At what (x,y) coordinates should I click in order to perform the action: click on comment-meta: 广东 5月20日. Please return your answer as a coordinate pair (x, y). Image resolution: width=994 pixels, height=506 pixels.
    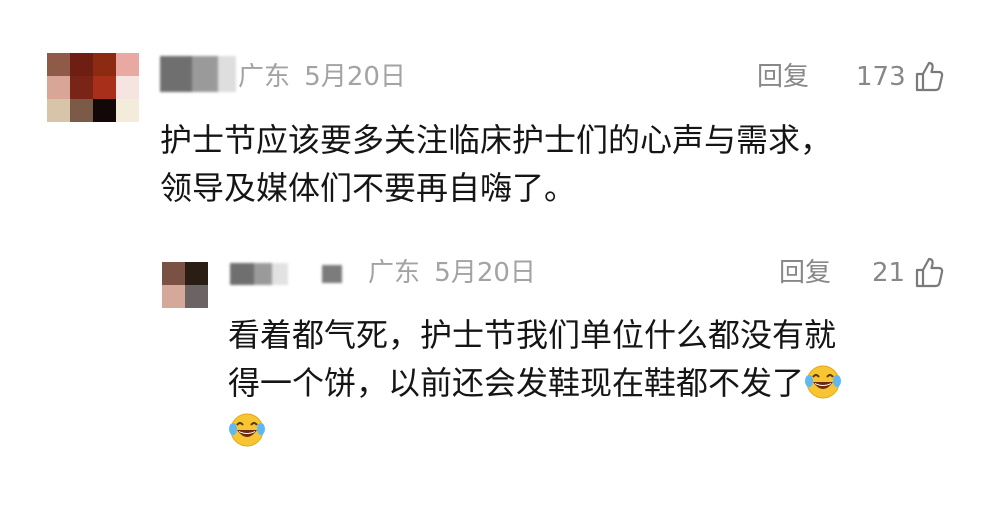
    Looking at the image, I should click on (322, 77).